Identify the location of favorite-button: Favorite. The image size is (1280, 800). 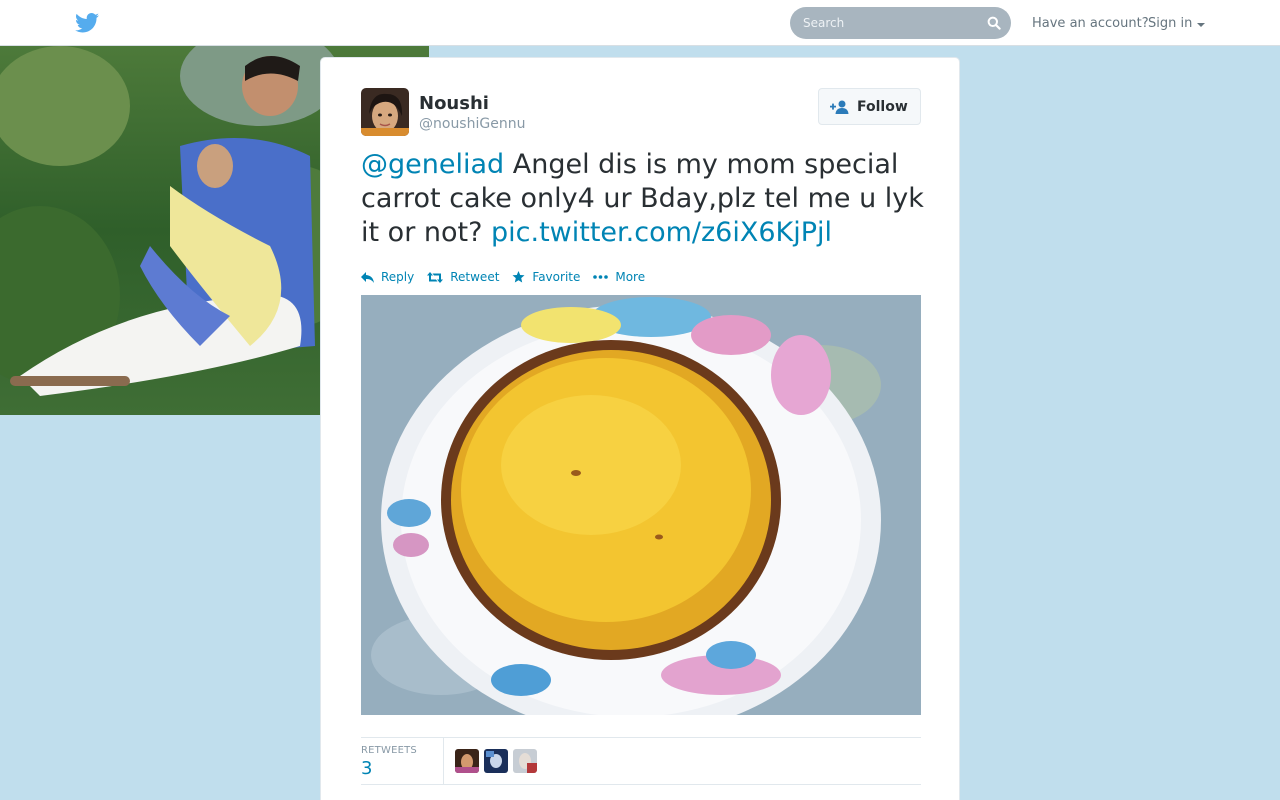
(546, 277).